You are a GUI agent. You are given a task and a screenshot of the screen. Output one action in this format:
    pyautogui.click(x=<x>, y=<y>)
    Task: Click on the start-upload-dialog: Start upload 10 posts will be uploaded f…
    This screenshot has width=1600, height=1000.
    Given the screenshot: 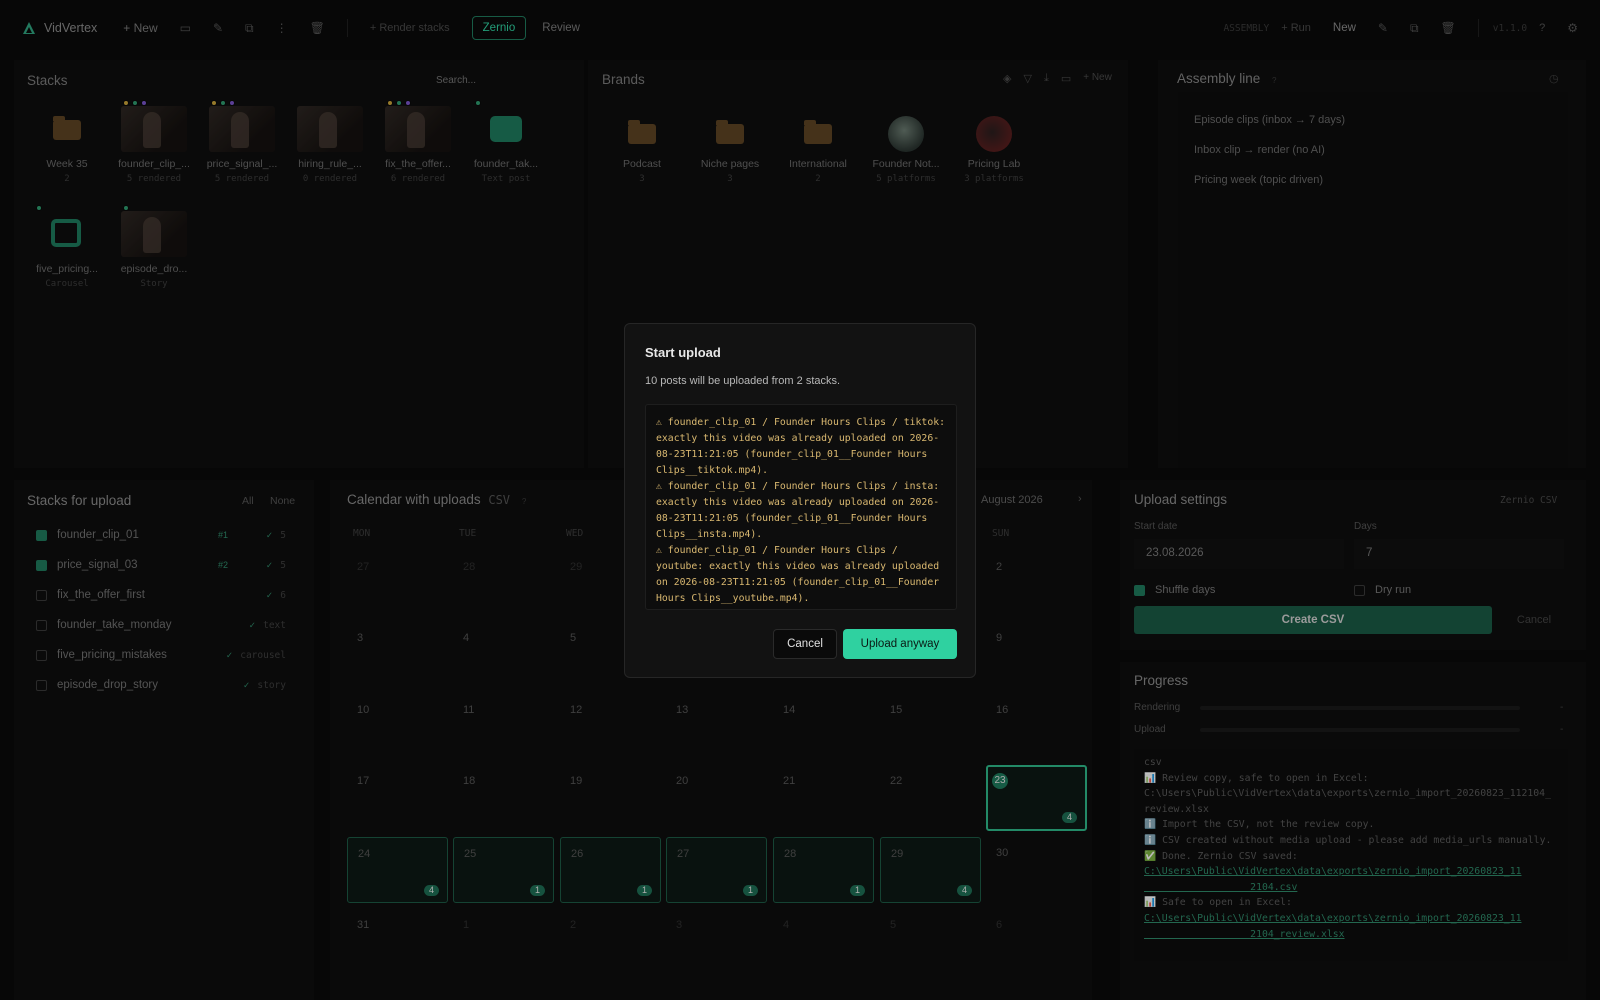 What is the action you would take?
    pyautogui.click(x=800, y=500)
    